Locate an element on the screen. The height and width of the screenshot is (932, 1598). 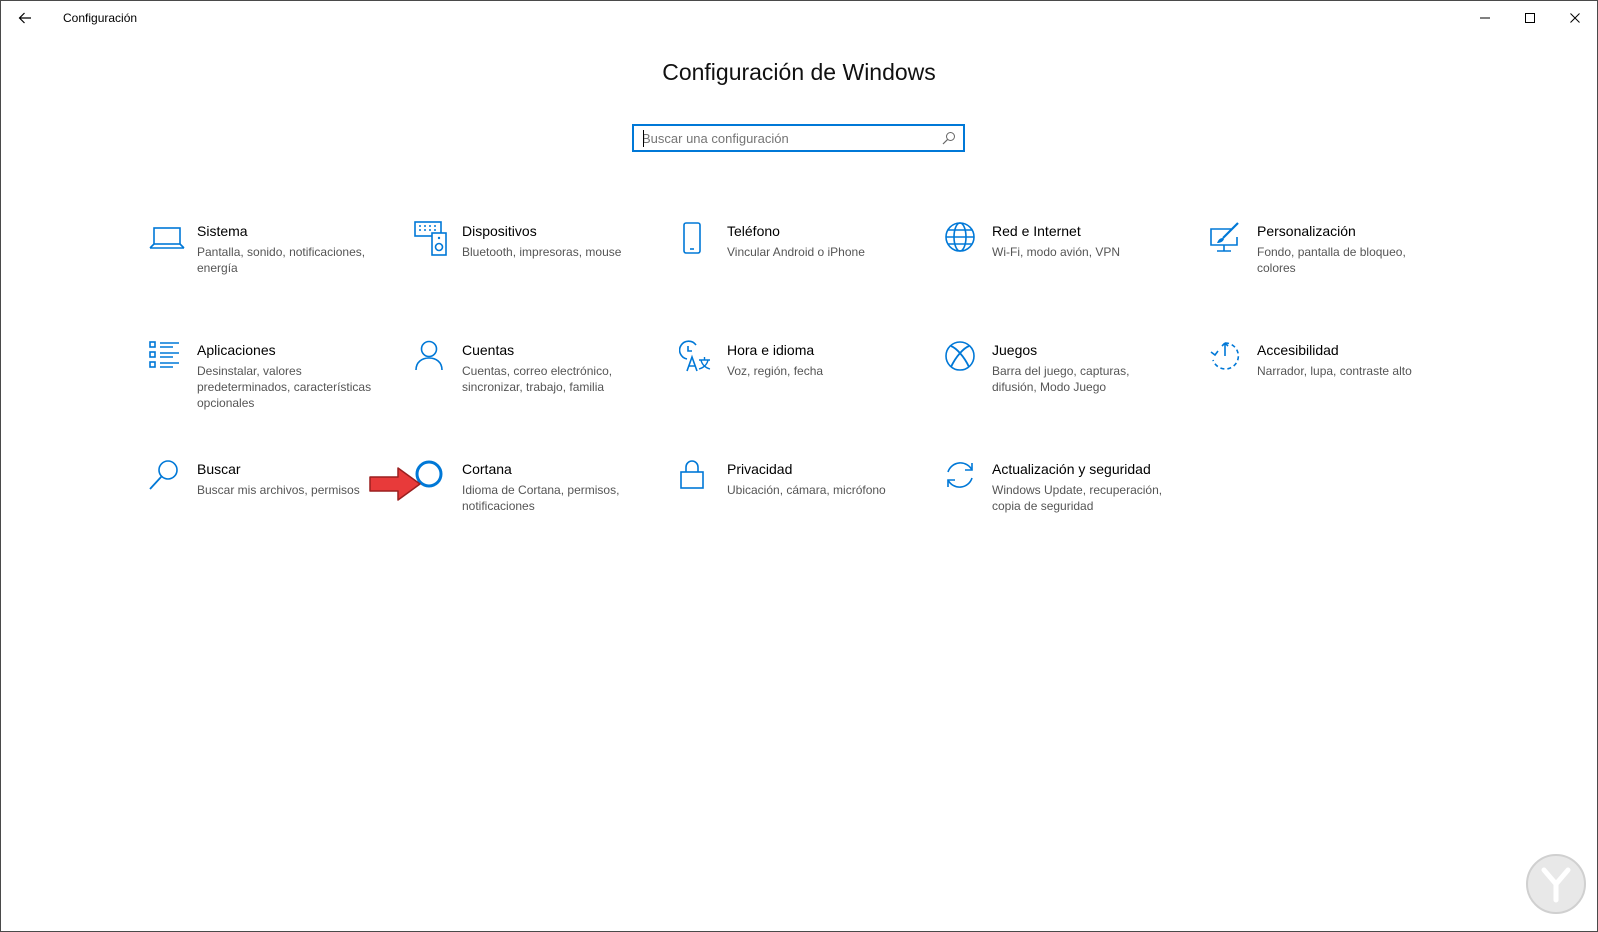
globe-icon is located at coordinates (960, 237).